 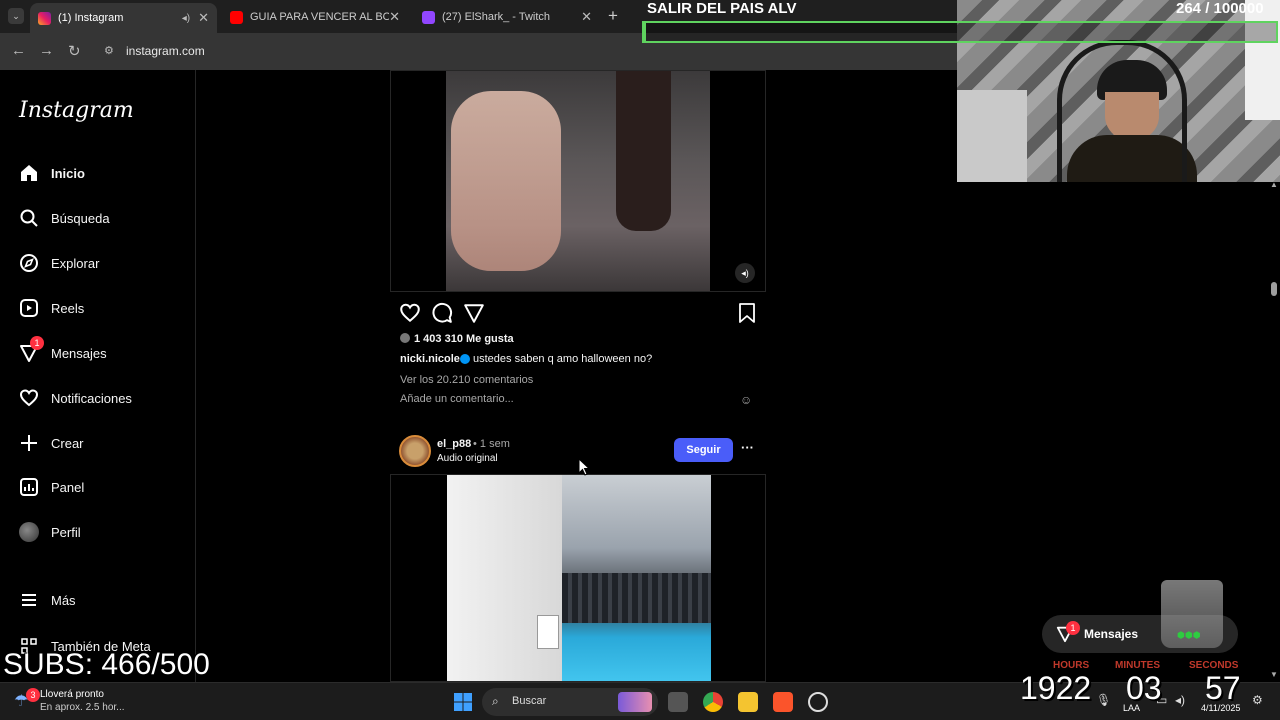 I want to click on sidebar-item-label: Perfil, so click(x=66, y=532).